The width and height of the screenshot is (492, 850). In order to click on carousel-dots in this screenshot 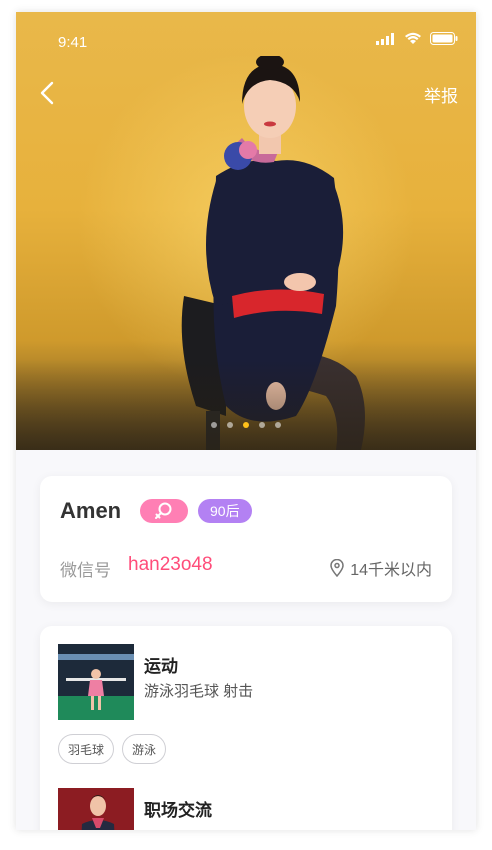, I will do `click(246, 425)`.